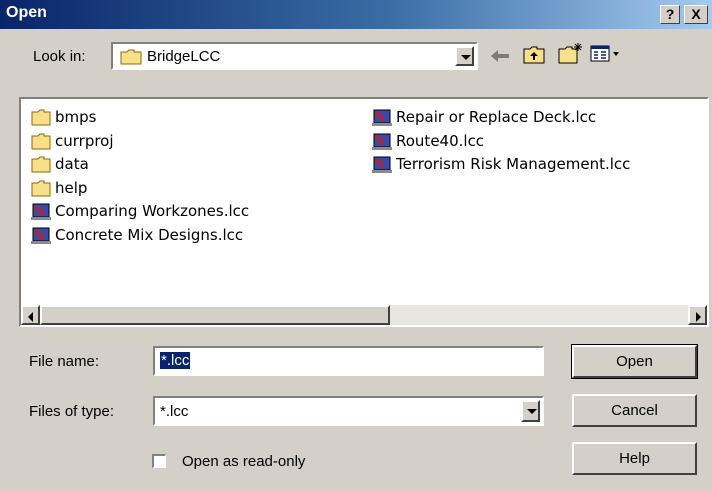  What do you see at coordinates (356, 14) in the screenshot?
I see `title-bar: Open ? X` at bounding box center [356, 14].